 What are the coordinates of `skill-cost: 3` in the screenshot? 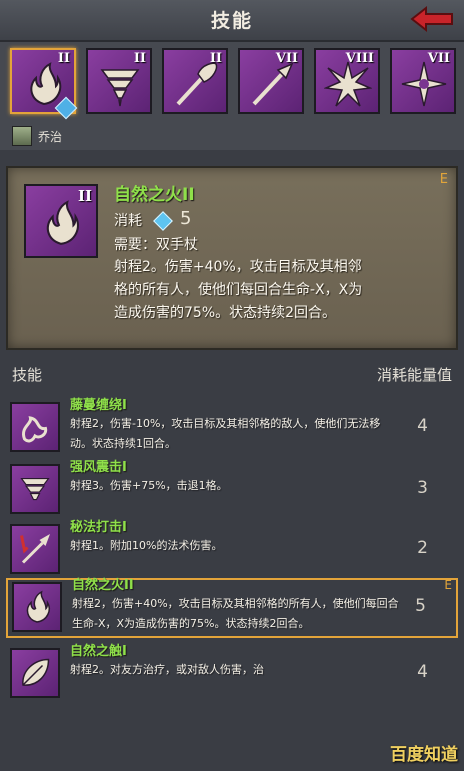 It's located at (422, 488).